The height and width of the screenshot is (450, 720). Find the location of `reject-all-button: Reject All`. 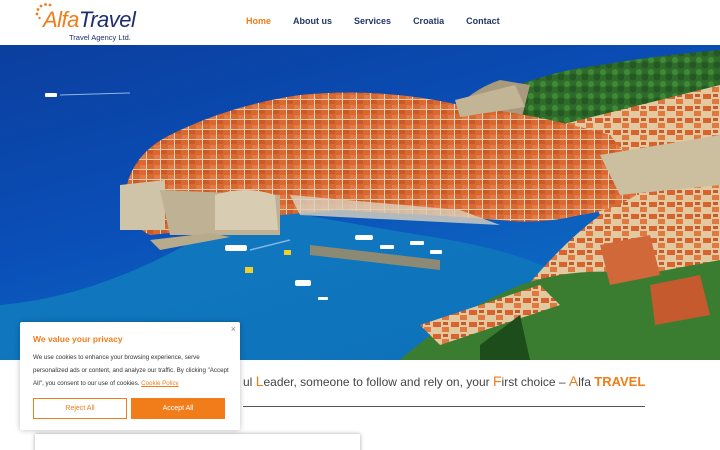

reject-all-button: Reject All is located at coordinates (80, 408).